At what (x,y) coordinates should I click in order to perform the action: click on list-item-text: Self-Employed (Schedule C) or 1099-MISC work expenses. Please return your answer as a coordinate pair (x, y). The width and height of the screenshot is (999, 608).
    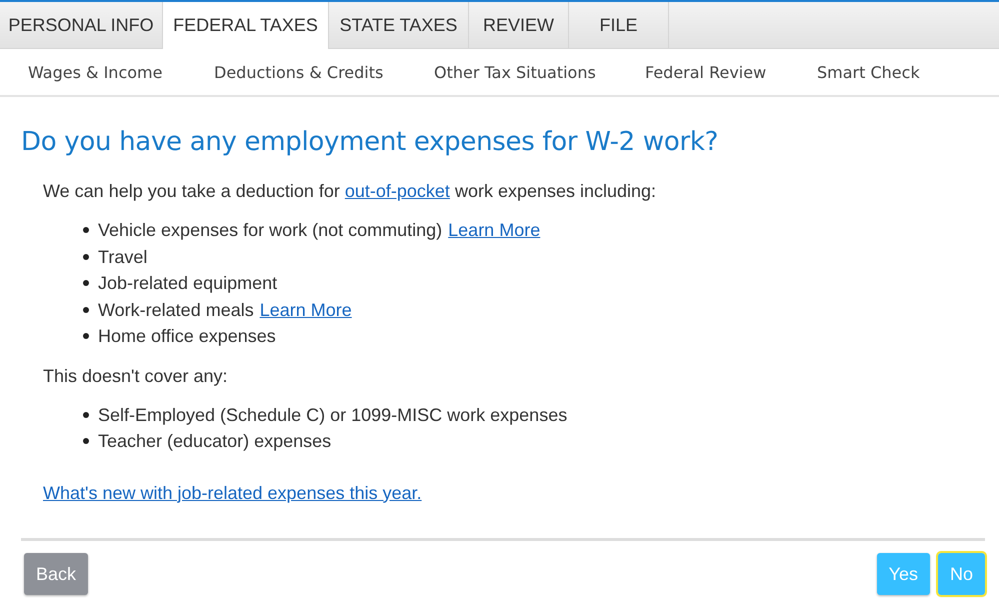
    Looking at the image, I should click on (333, 415).